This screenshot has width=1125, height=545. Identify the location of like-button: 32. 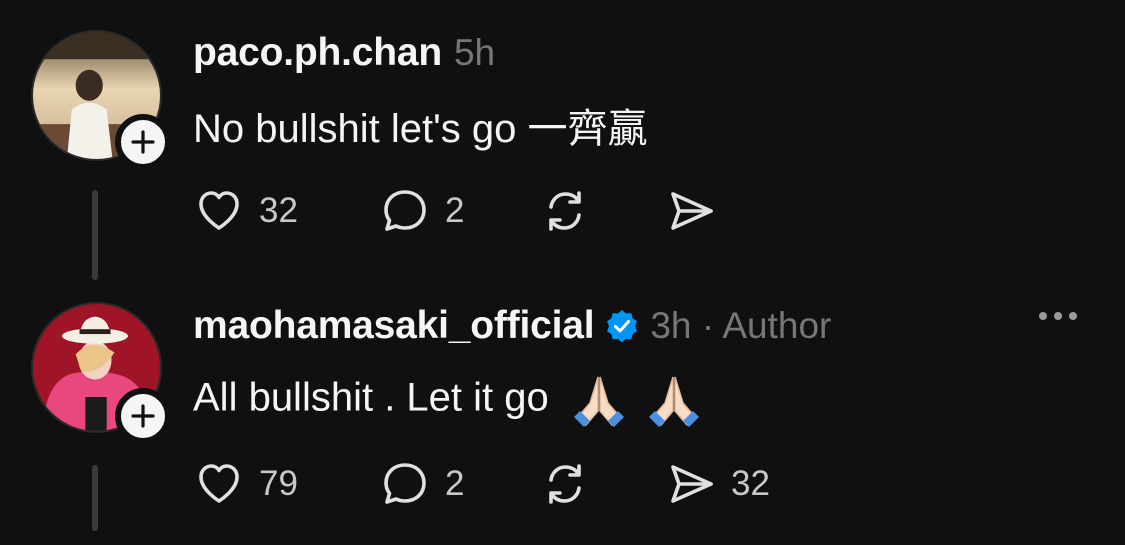
(286, 211).